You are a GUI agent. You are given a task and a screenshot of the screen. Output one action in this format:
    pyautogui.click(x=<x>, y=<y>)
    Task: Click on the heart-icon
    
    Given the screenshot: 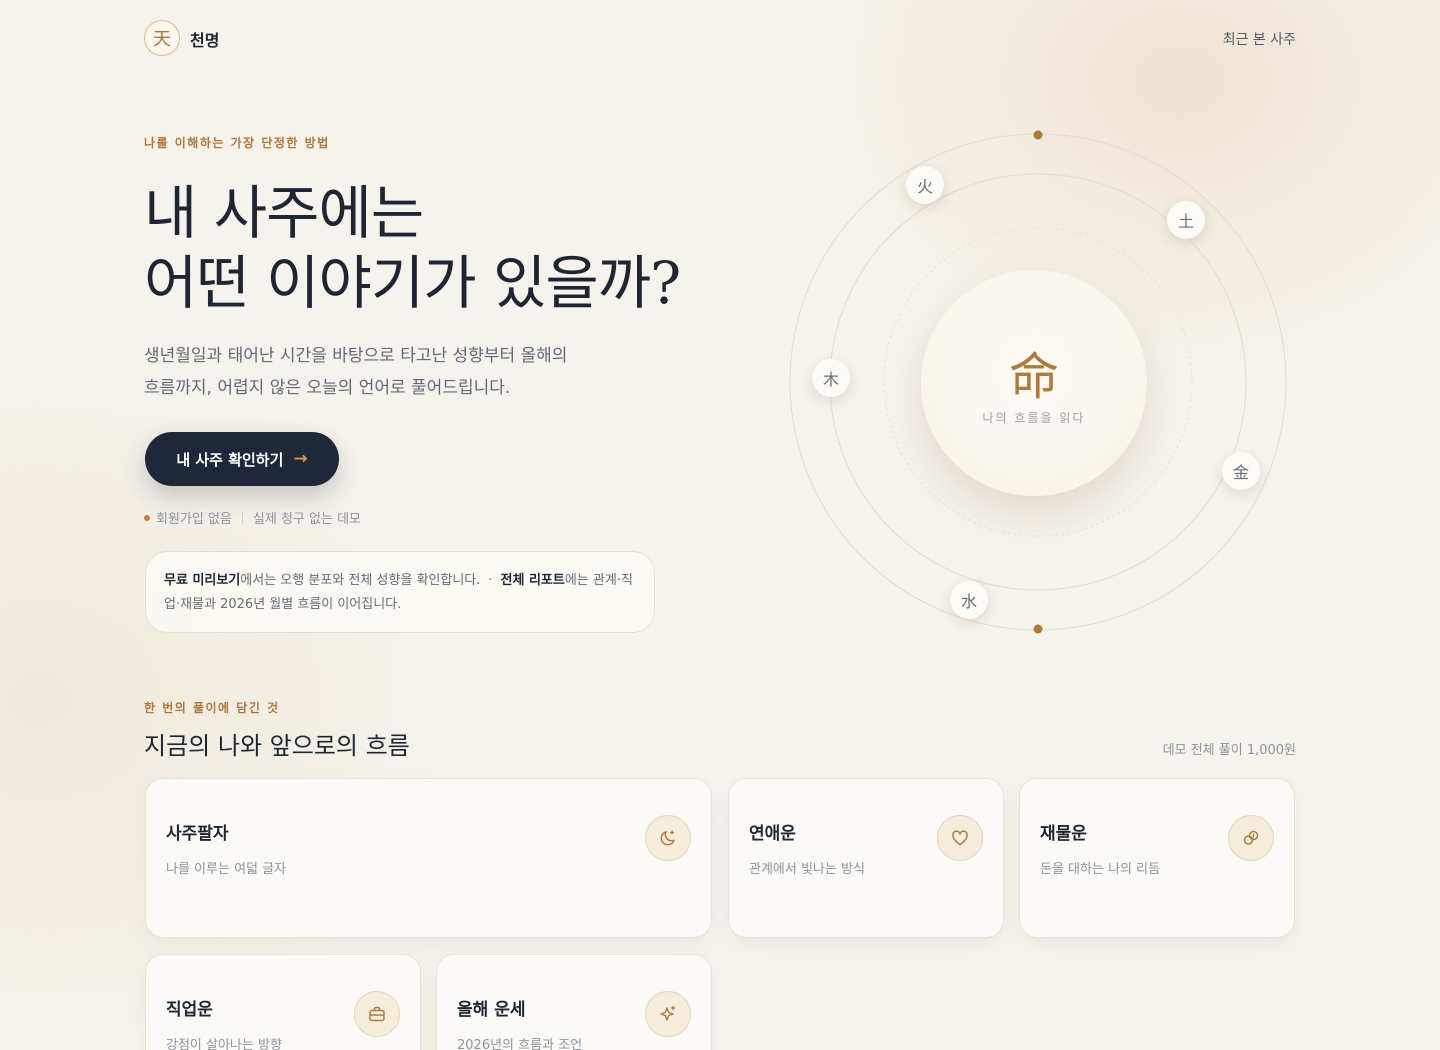 What is the action you would take?
    pyautogui.click(x=960, y=838)
    